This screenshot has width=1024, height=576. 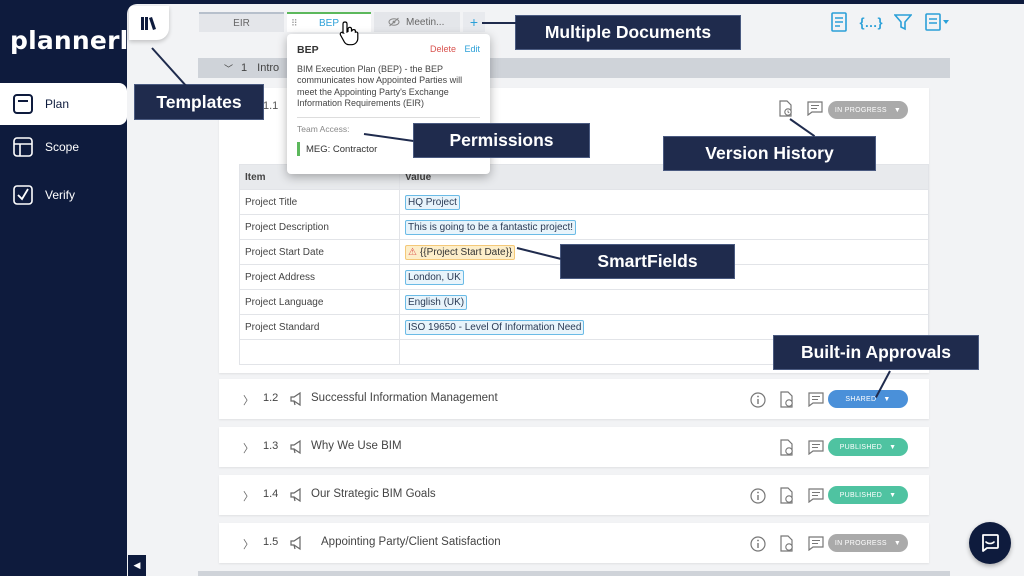 What do you see at coordinates (404, 398) in the screenshot?
I see `row-title: Successful Information Management` at bounding box center [404, 398].